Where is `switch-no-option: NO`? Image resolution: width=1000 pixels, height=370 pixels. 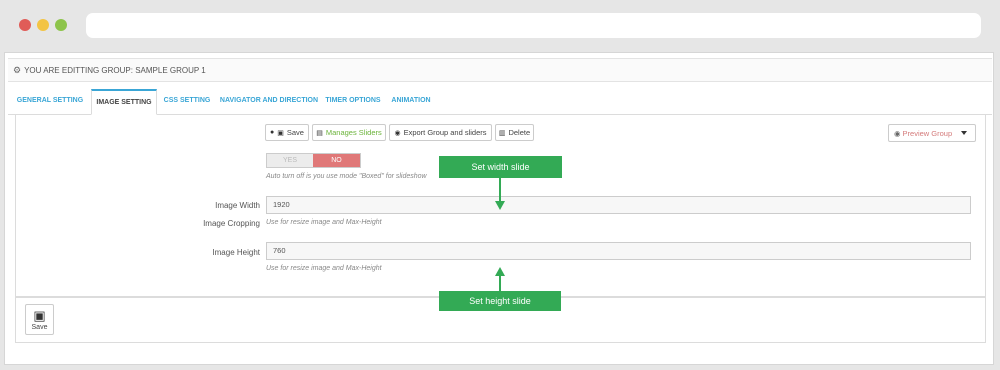 switch-no-option: NO is located at coordinates (336, 160).